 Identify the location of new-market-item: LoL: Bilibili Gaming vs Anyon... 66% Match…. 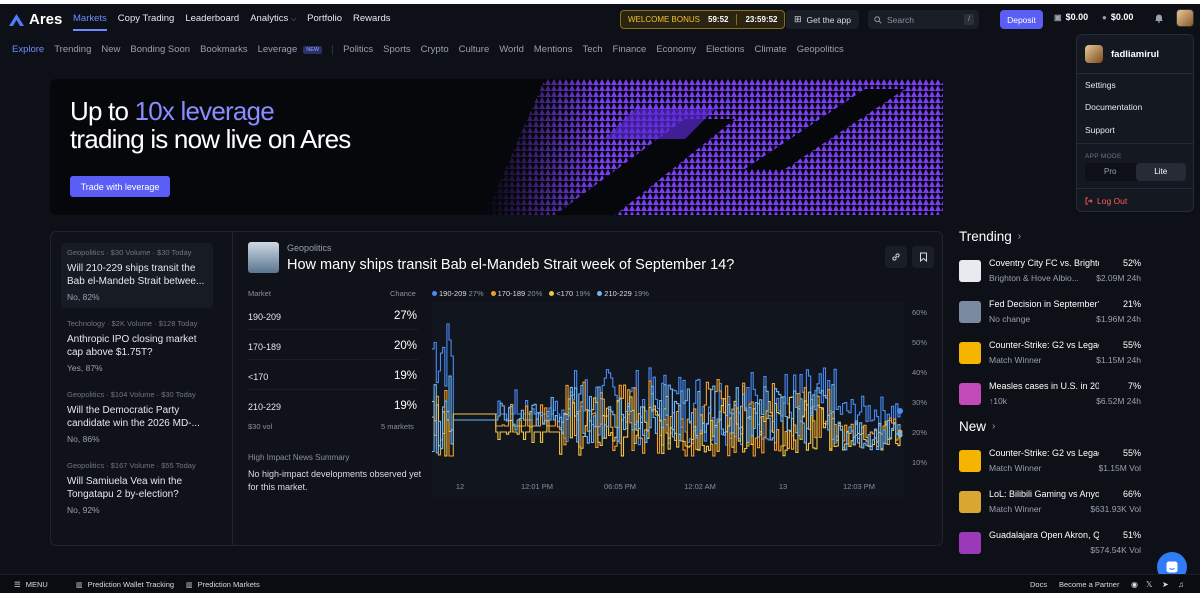
(1050, 505).